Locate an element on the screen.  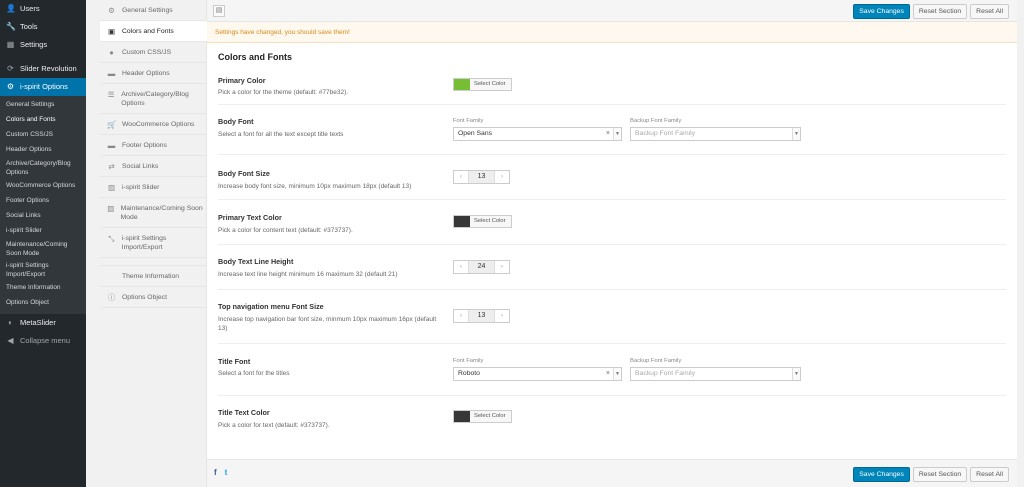
submenu-options-object: Options Object is located at coordinates (43, 303).